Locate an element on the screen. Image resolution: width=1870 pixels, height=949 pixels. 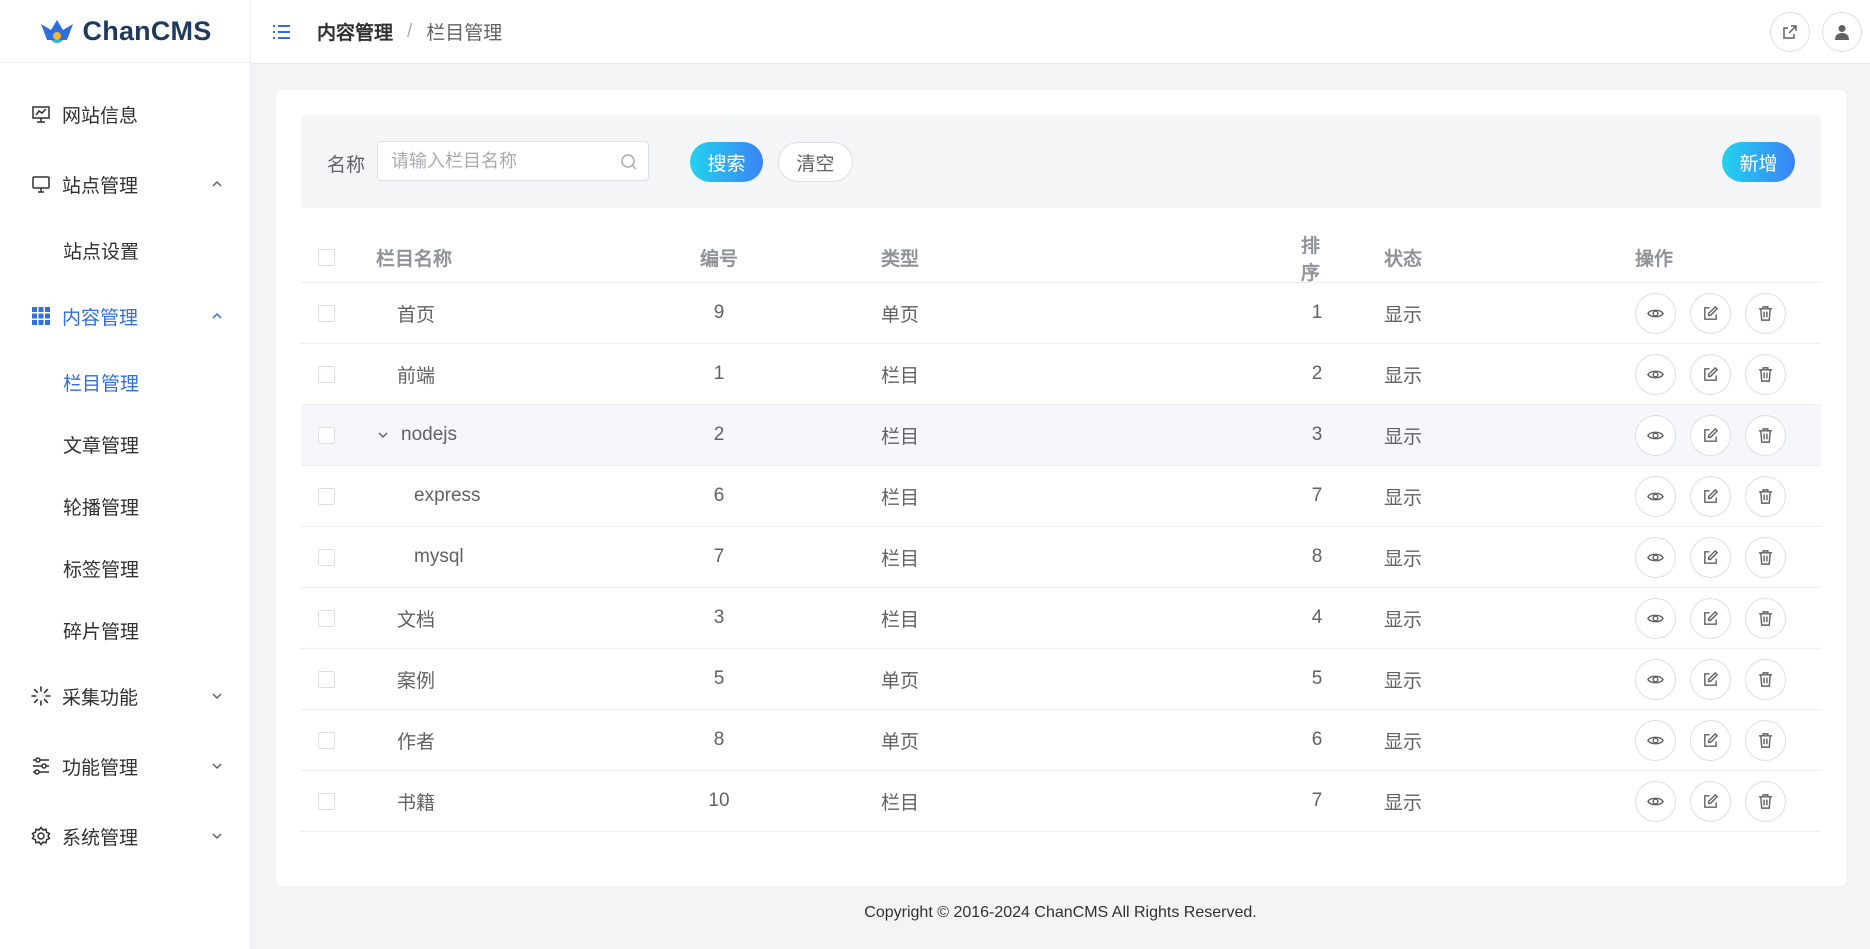
select-all-checkbox is located at coordinates (326, 257).